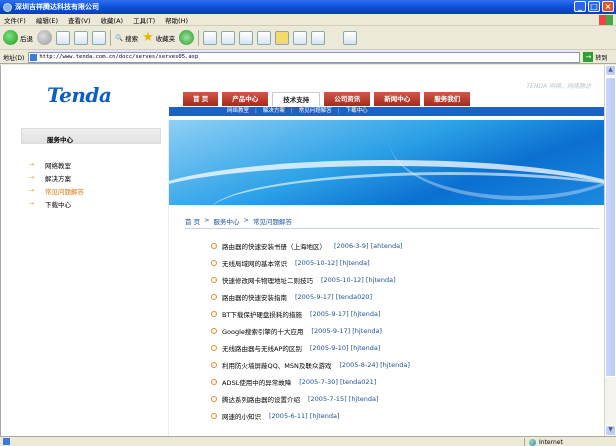  I want to click on scroll-down-button: ▼, so click(610, 430).